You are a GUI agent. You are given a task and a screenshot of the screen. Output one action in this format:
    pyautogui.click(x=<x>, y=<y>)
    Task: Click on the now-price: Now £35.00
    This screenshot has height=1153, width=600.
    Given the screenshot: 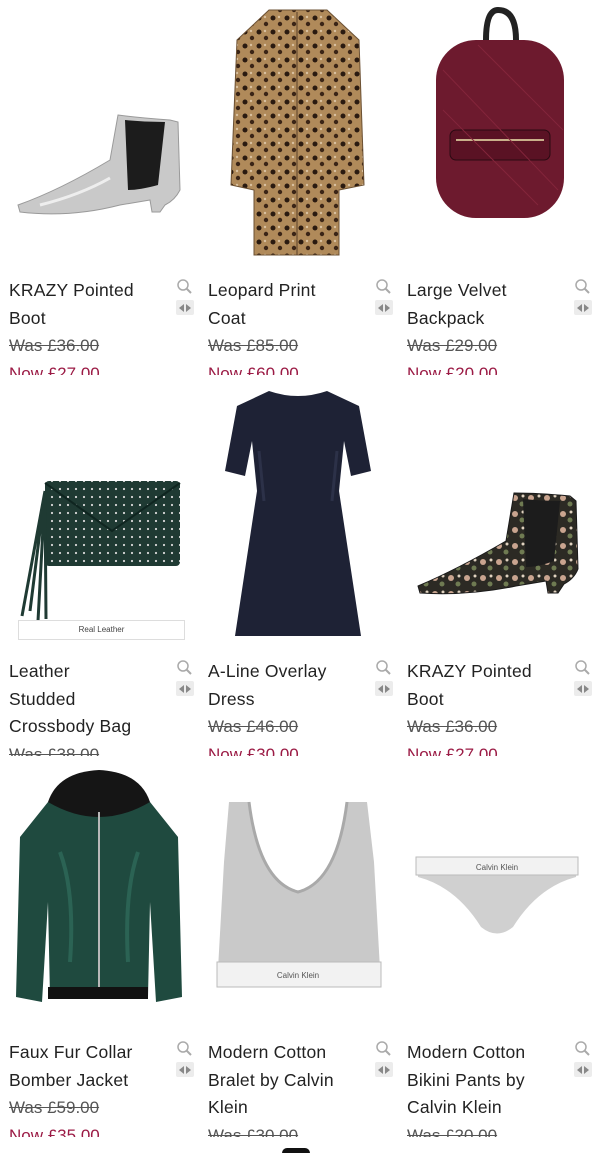 What is the action you would take?
    pyautogui.click(x=54, y=1131)
    